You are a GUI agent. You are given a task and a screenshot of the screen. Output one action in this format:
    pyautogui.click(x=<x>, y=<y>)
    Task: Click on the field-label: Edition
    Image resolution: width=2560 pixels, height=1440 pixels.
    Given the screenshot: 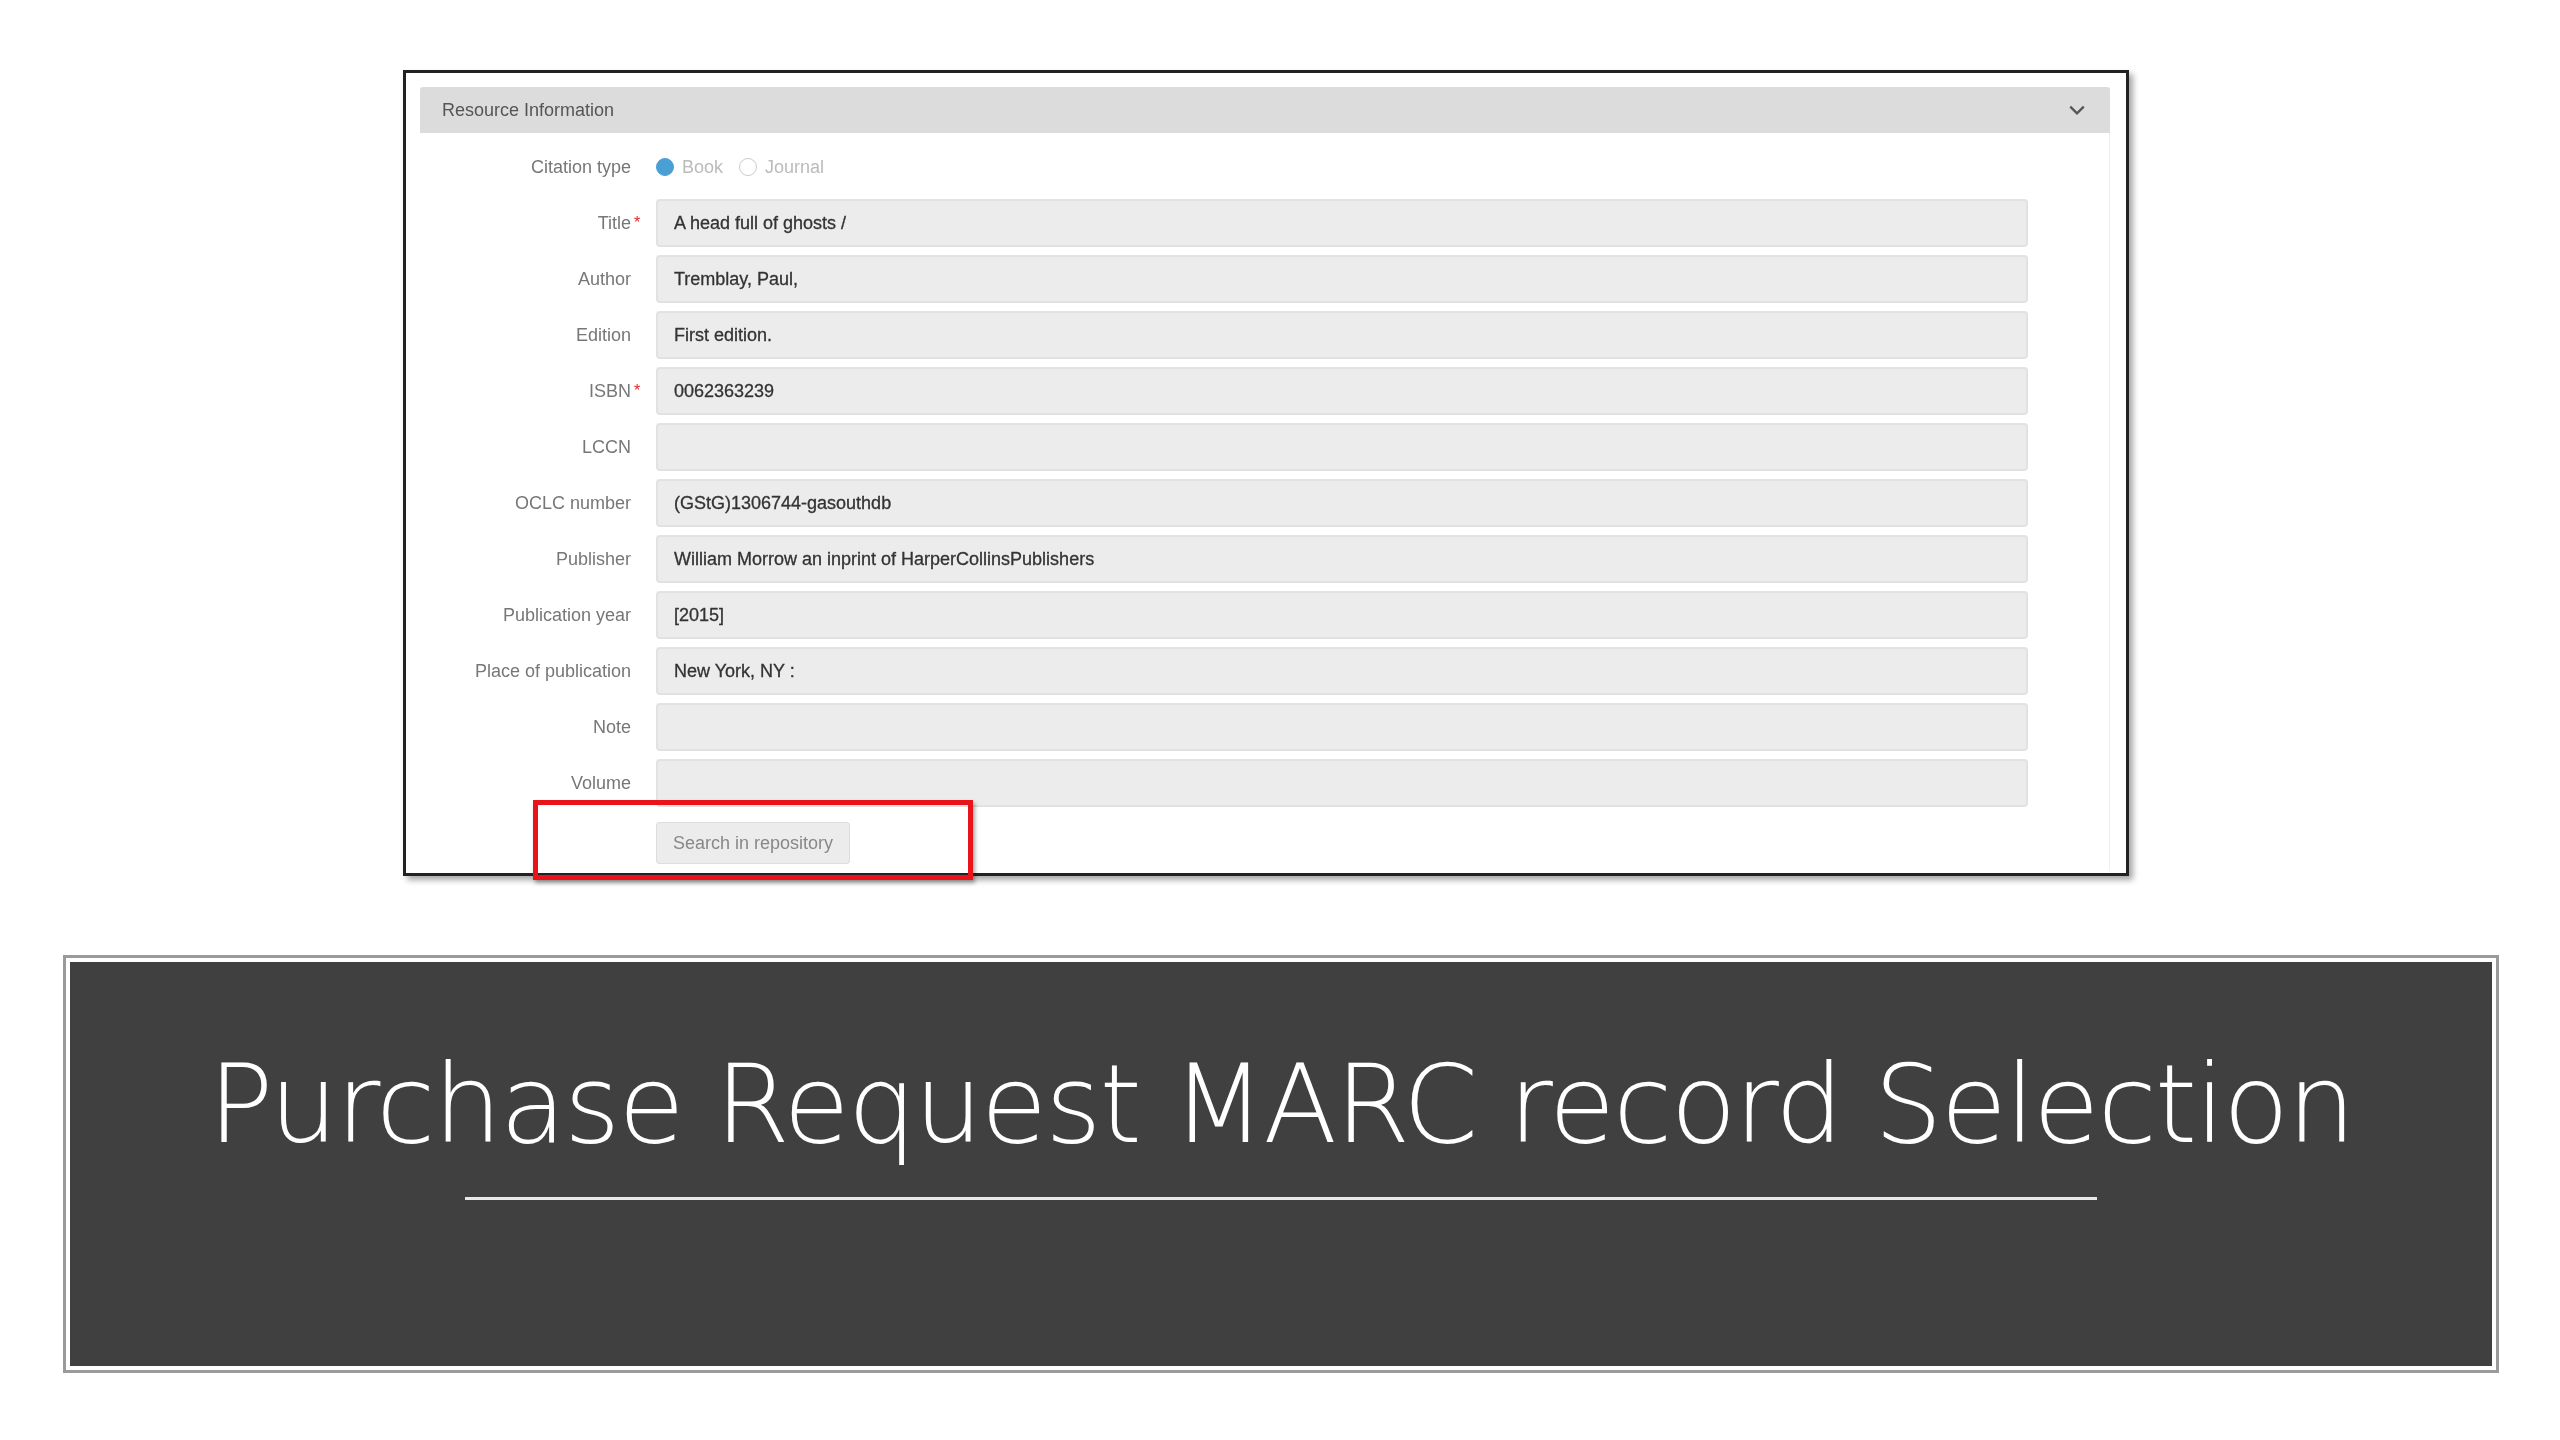 What is the action you would take?
    pyautogui.click(x=603, y=335)
    